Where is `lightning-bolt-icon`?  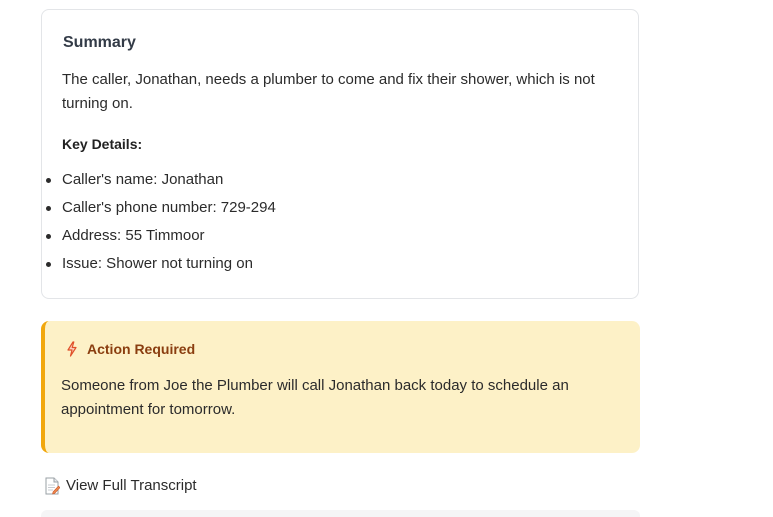 lightning-bolt-icon is located at coordinates (72, 349).